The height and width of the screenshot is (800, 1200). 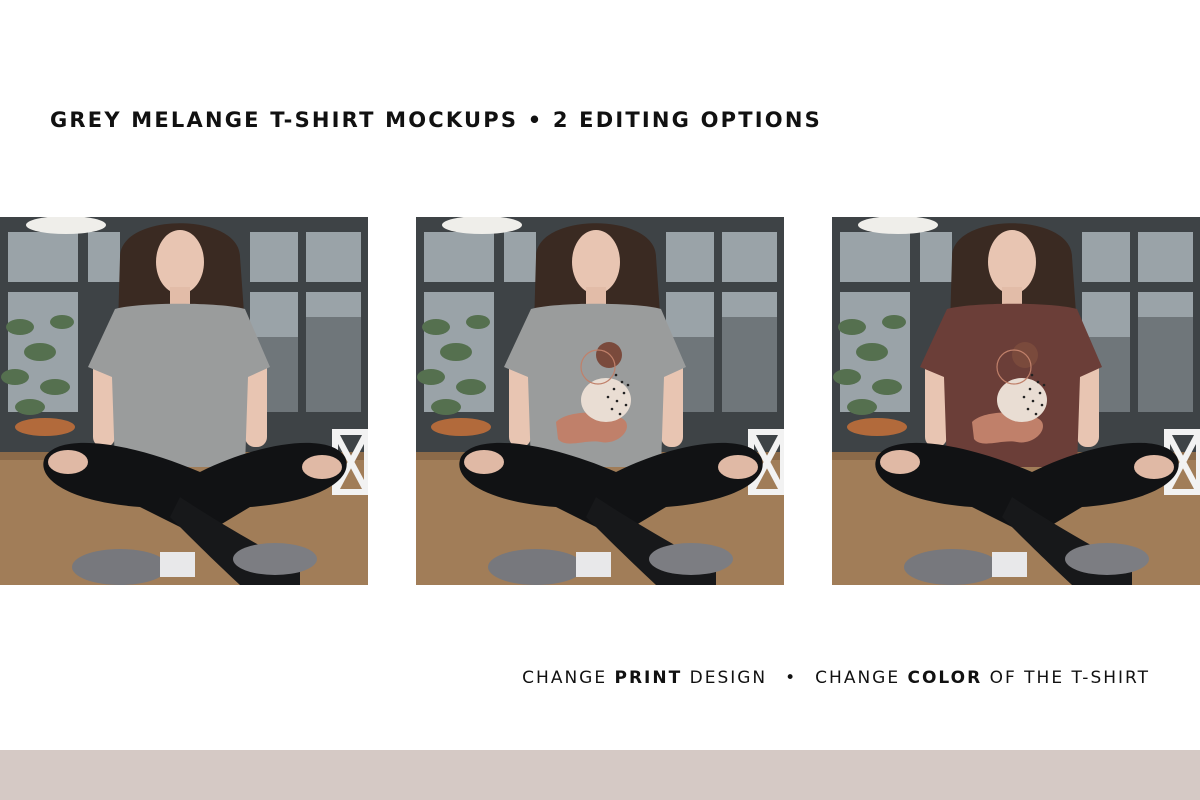 I want to click on mockup-photo-blank-grey, so click(x=184, y=401).